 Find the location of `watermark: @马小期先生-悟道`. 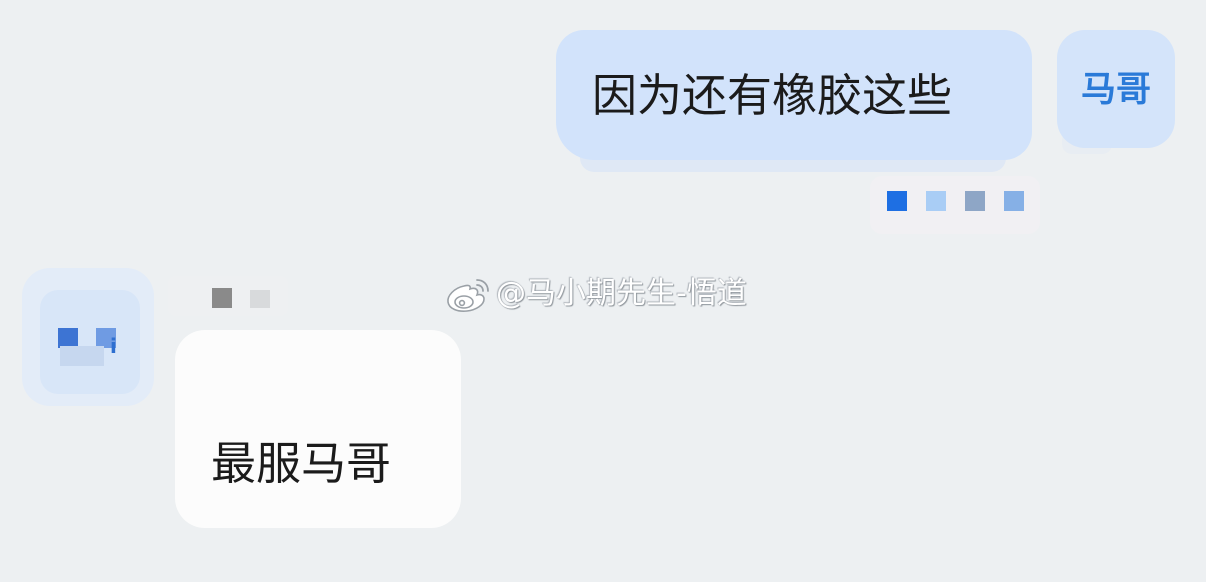

watermark: @马小期先生-悟道 is located at coordinates (595, 294).